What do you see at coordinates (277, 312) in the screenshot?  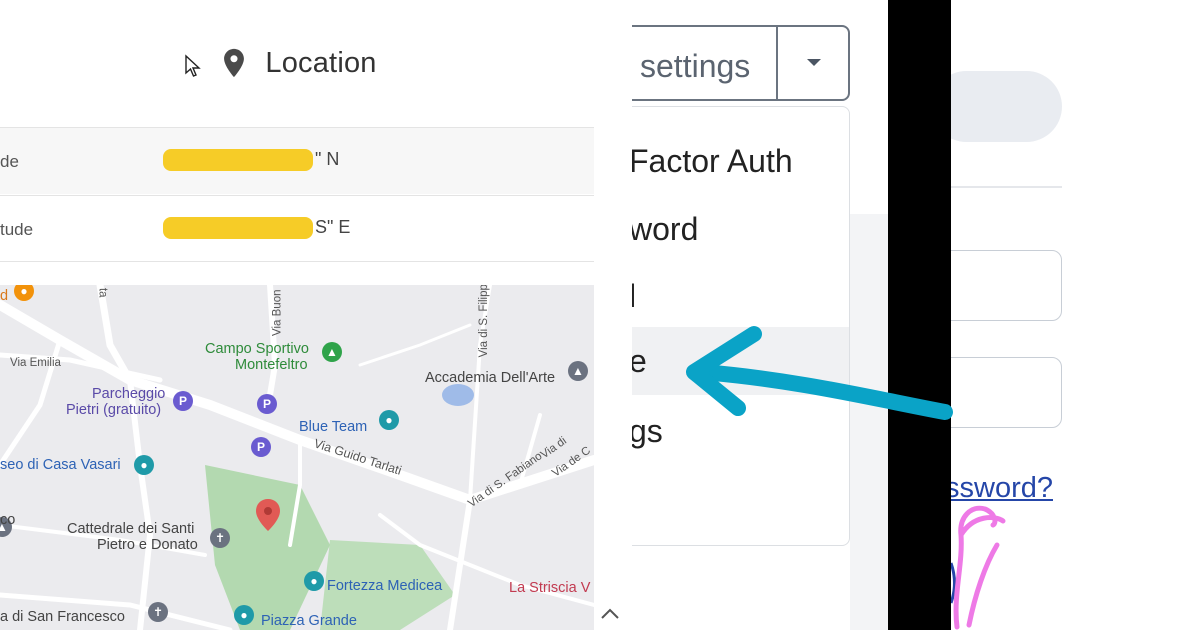 I see `map-label: Via Buon` at bounding box center [277, 312].